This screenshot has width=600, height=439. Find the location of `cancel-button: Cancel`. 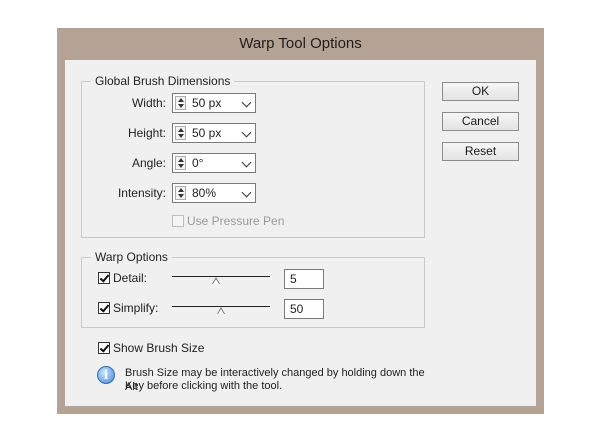

cancel-button: Cancel is located at coordinates (480, 121).